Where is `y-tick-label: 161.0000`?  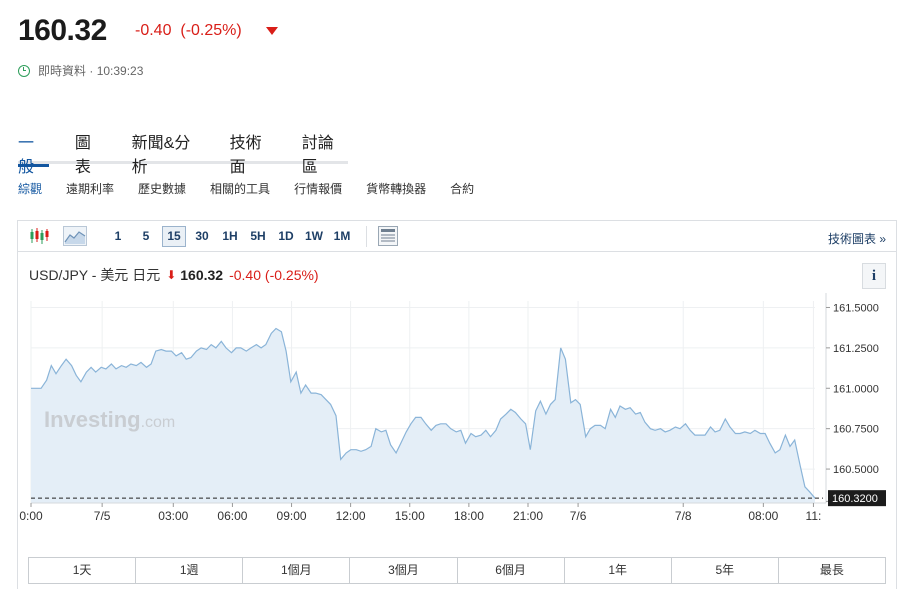
y-tick-label: 161.0000 is located at coordinates (856, 389).